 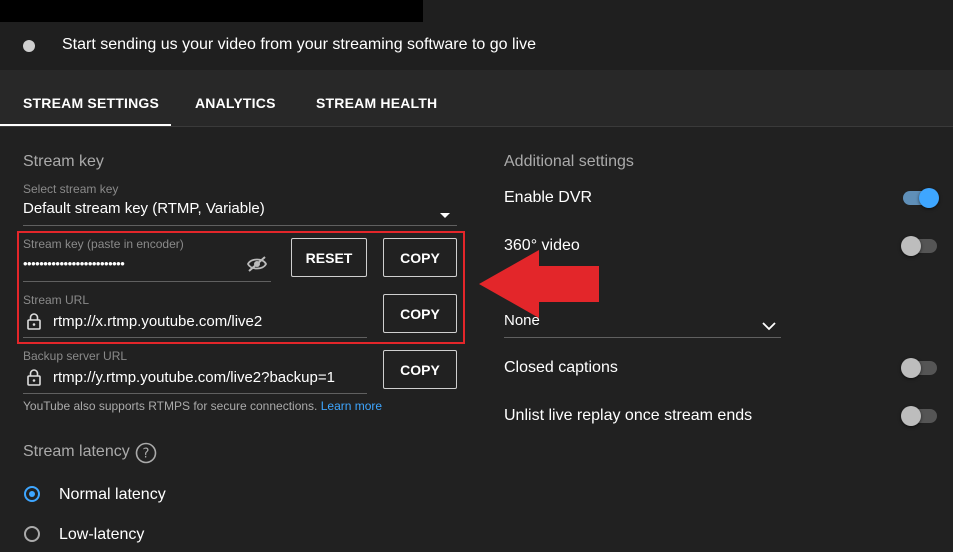 What do you see at coordinates (920, 246) in the screenshot?
I see `video-360-toggle` at bounding box center [920, 246].